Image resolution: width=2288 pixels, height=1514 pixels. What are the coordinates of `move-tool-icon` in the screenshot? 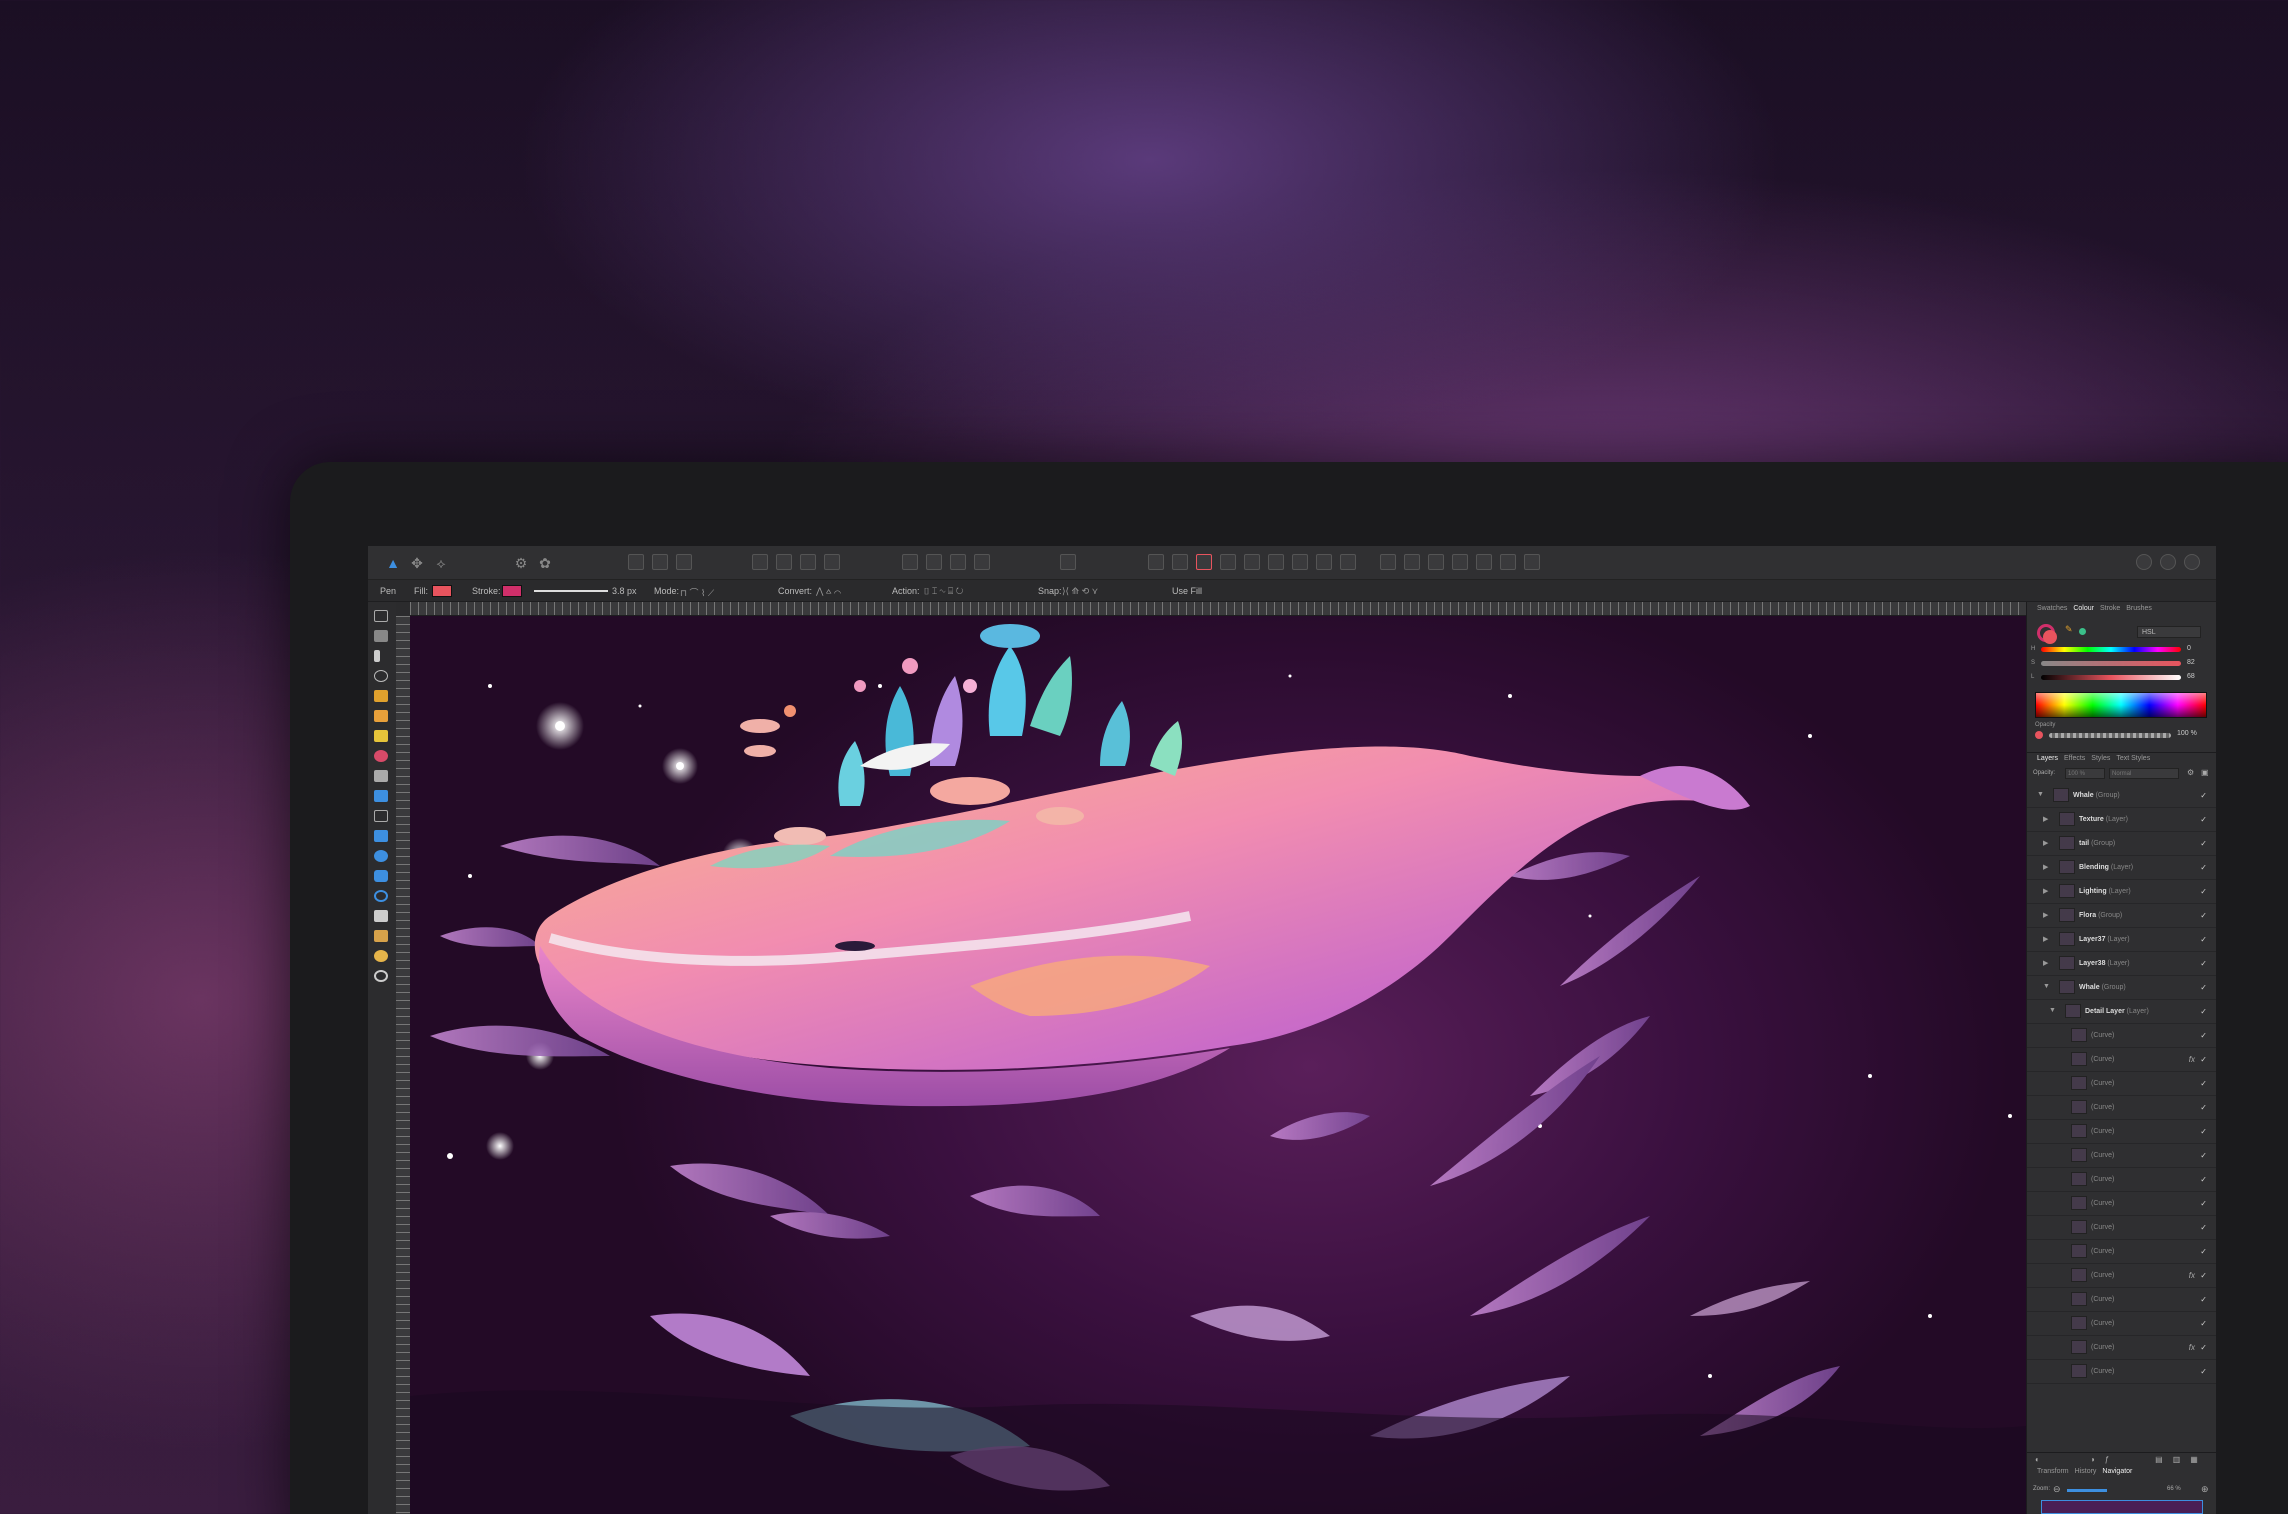 It's located at (381, 616).